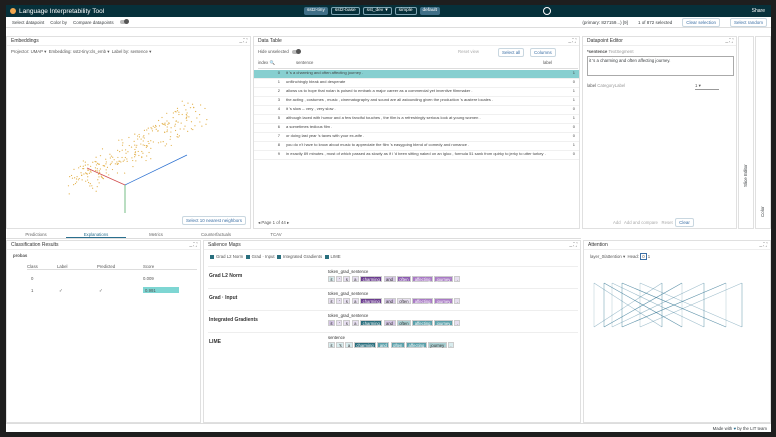 Image resolution: width=776 pixels, height=437 pixels. What do you see at coordinates (355, 279) in the screenshot?
I see `salience-token: a` at bounding box center [355, 279].